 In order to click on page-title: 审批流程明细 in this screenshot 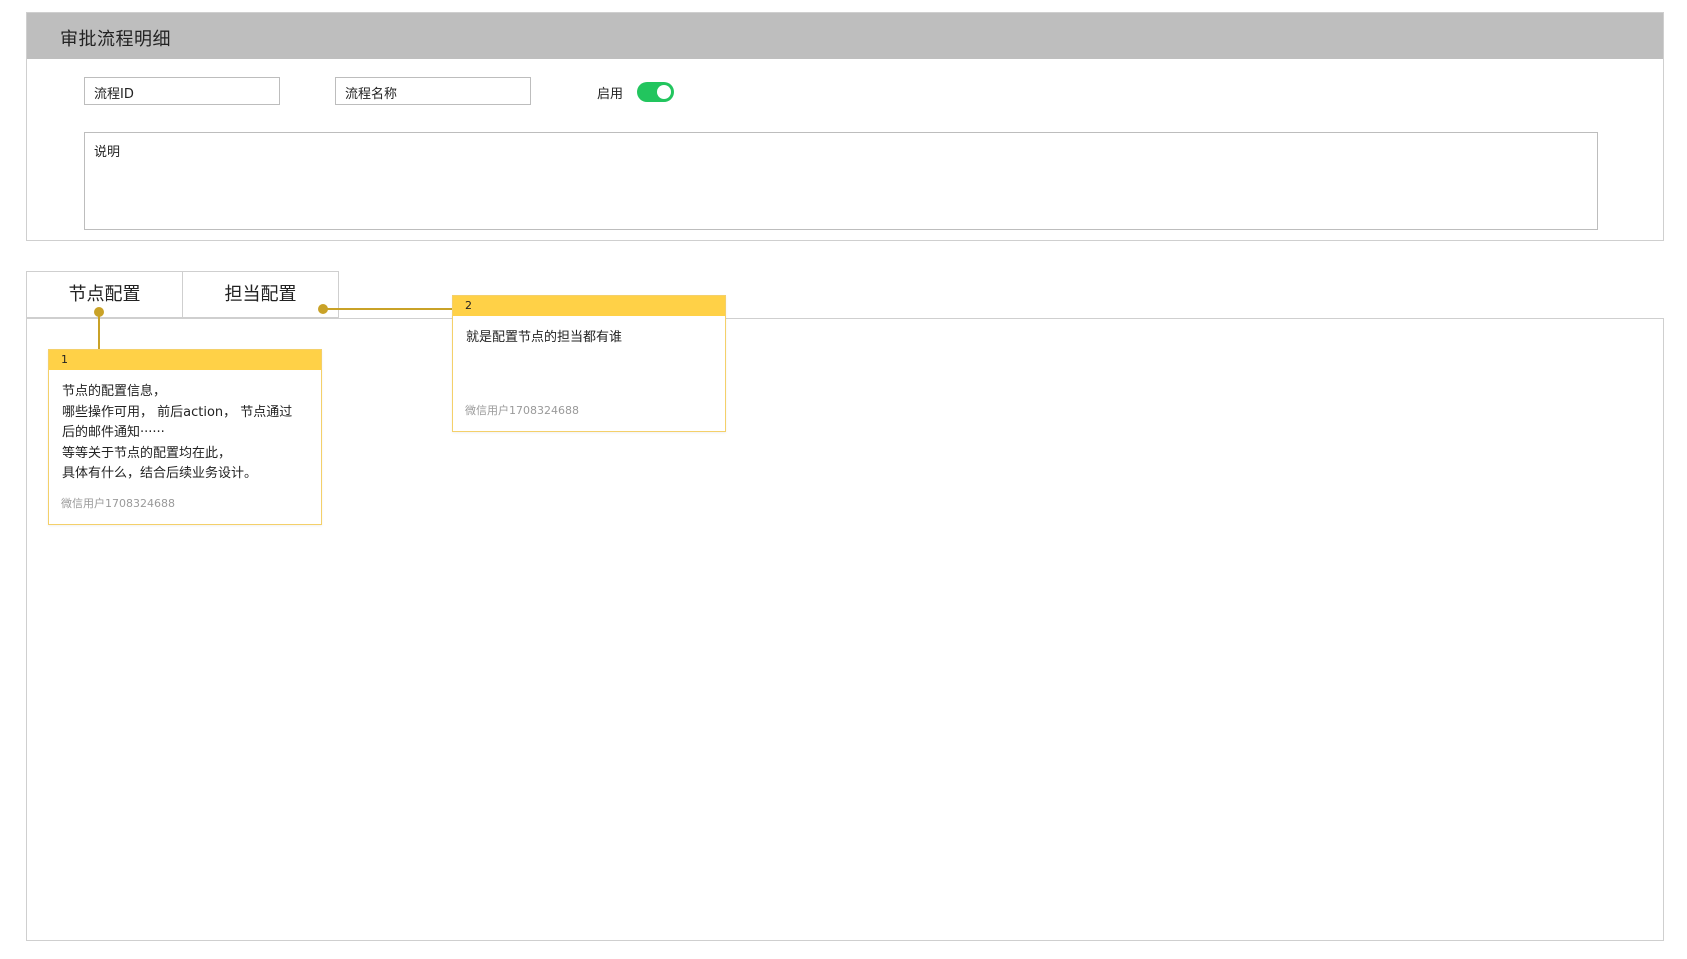, I will do `click(115, 39)`.